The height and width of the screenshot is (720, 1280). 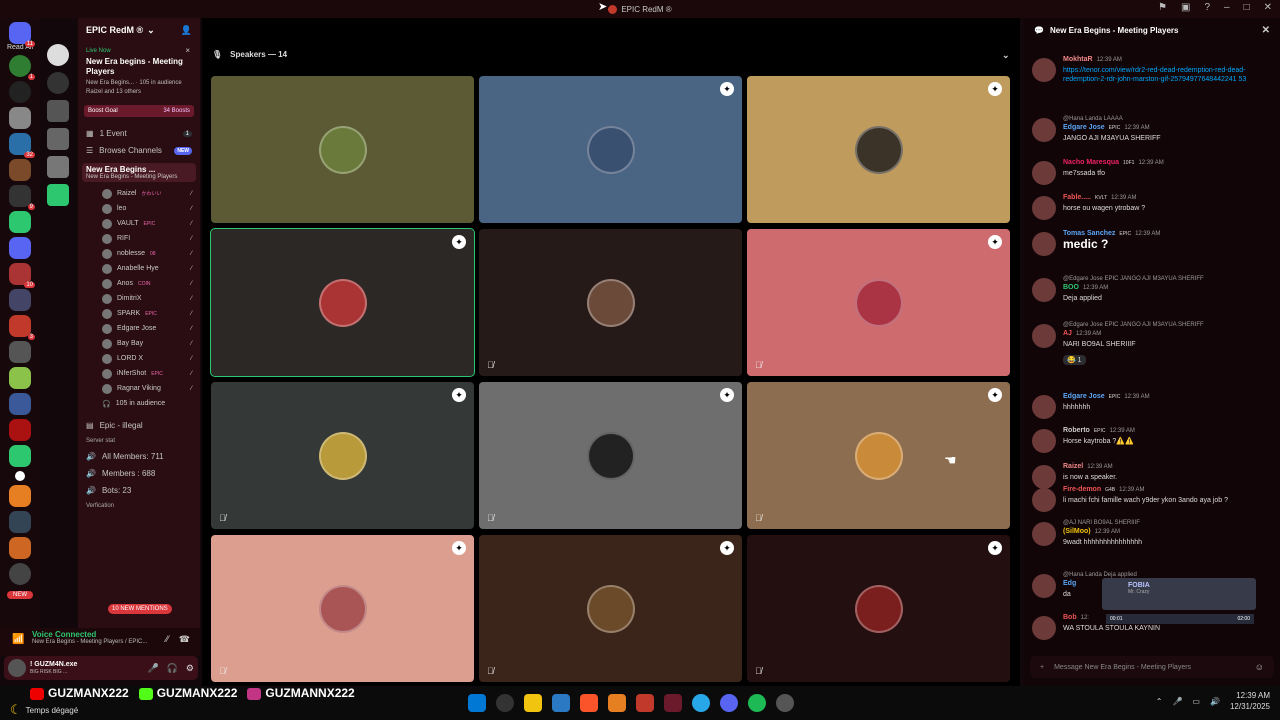 I want to click on category-verification: Verfication, so click(x=139, y=506).